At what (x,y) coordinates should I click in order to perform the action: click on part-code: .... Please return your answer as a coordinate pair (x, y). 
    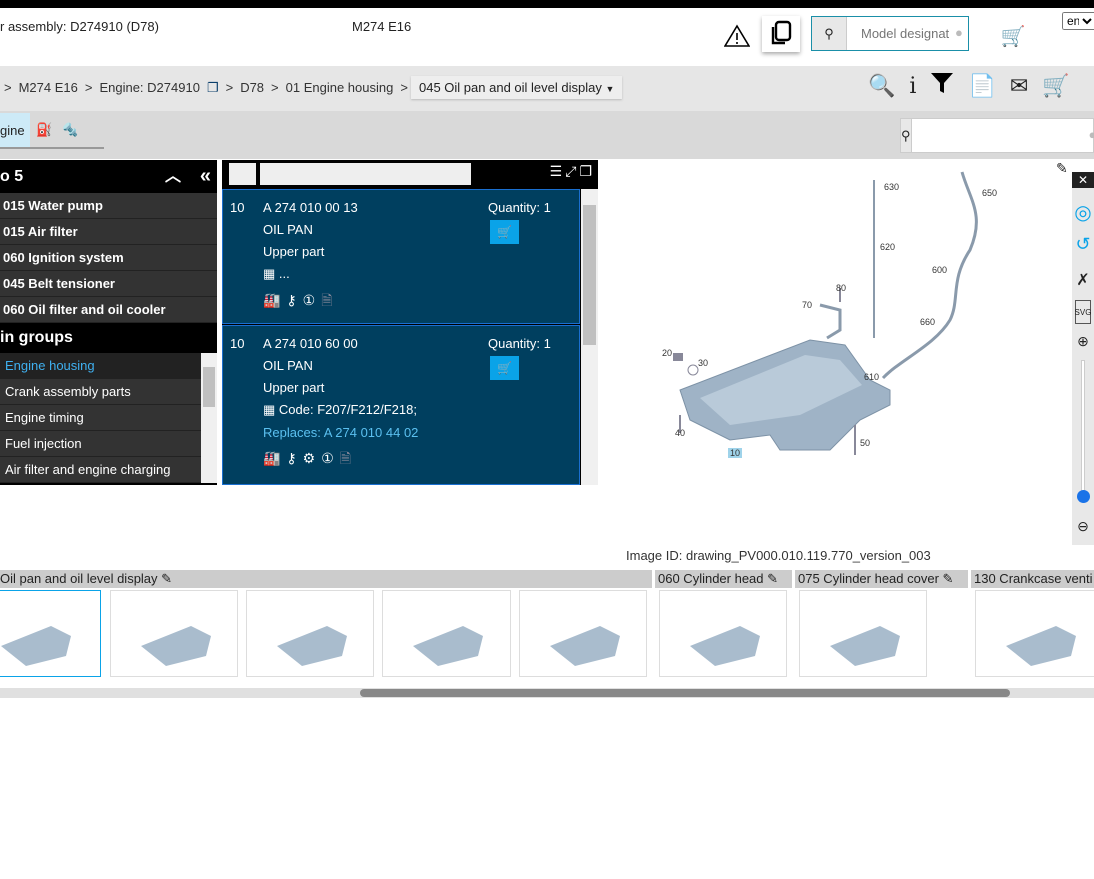
    Looking at the image, I should click on (284, 273).